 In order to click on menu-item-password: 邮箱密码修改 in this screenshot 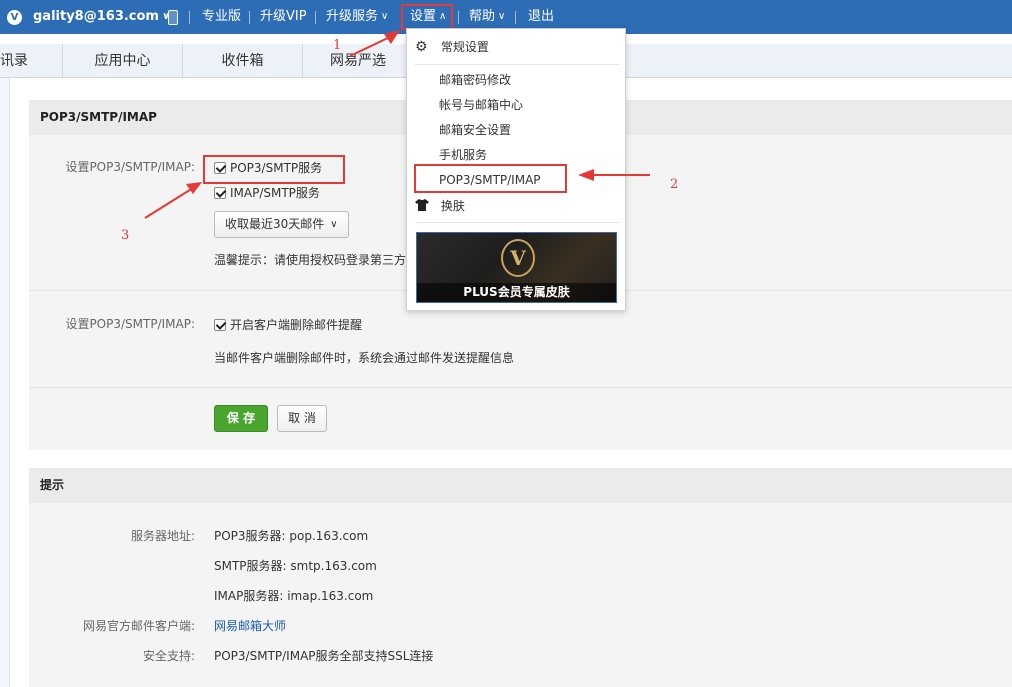, I will do `click(516, 80)`.